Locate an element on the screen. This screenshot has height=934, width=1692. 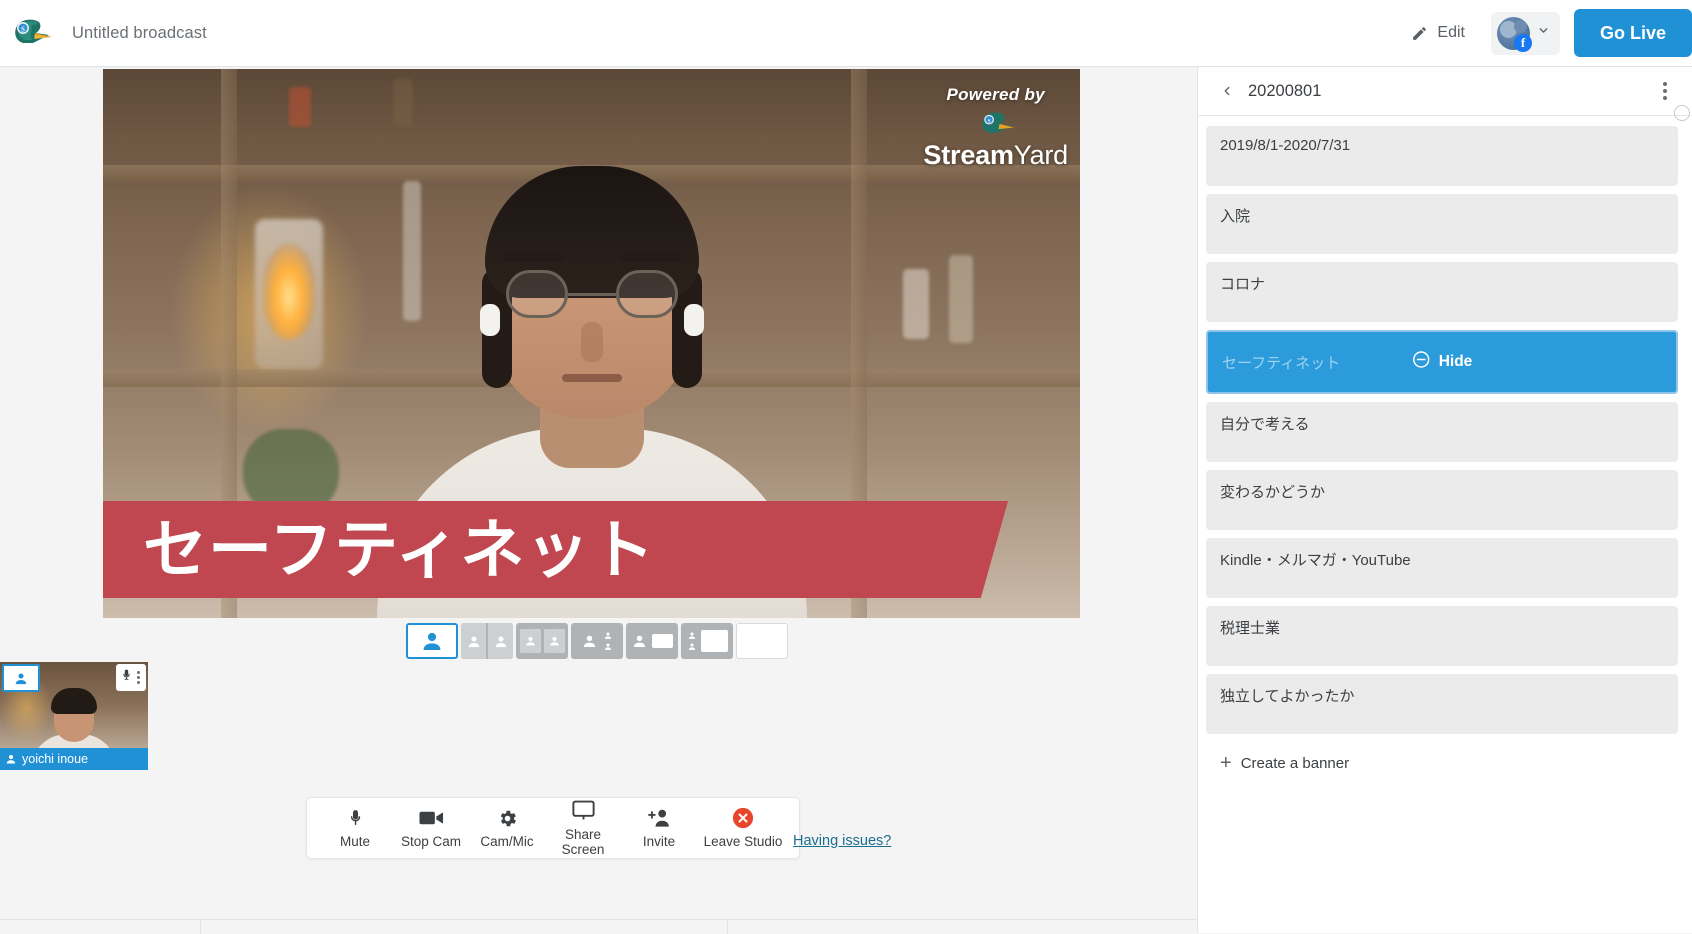
banner-item-label: 入院 is located at coordinates (1235, 216).